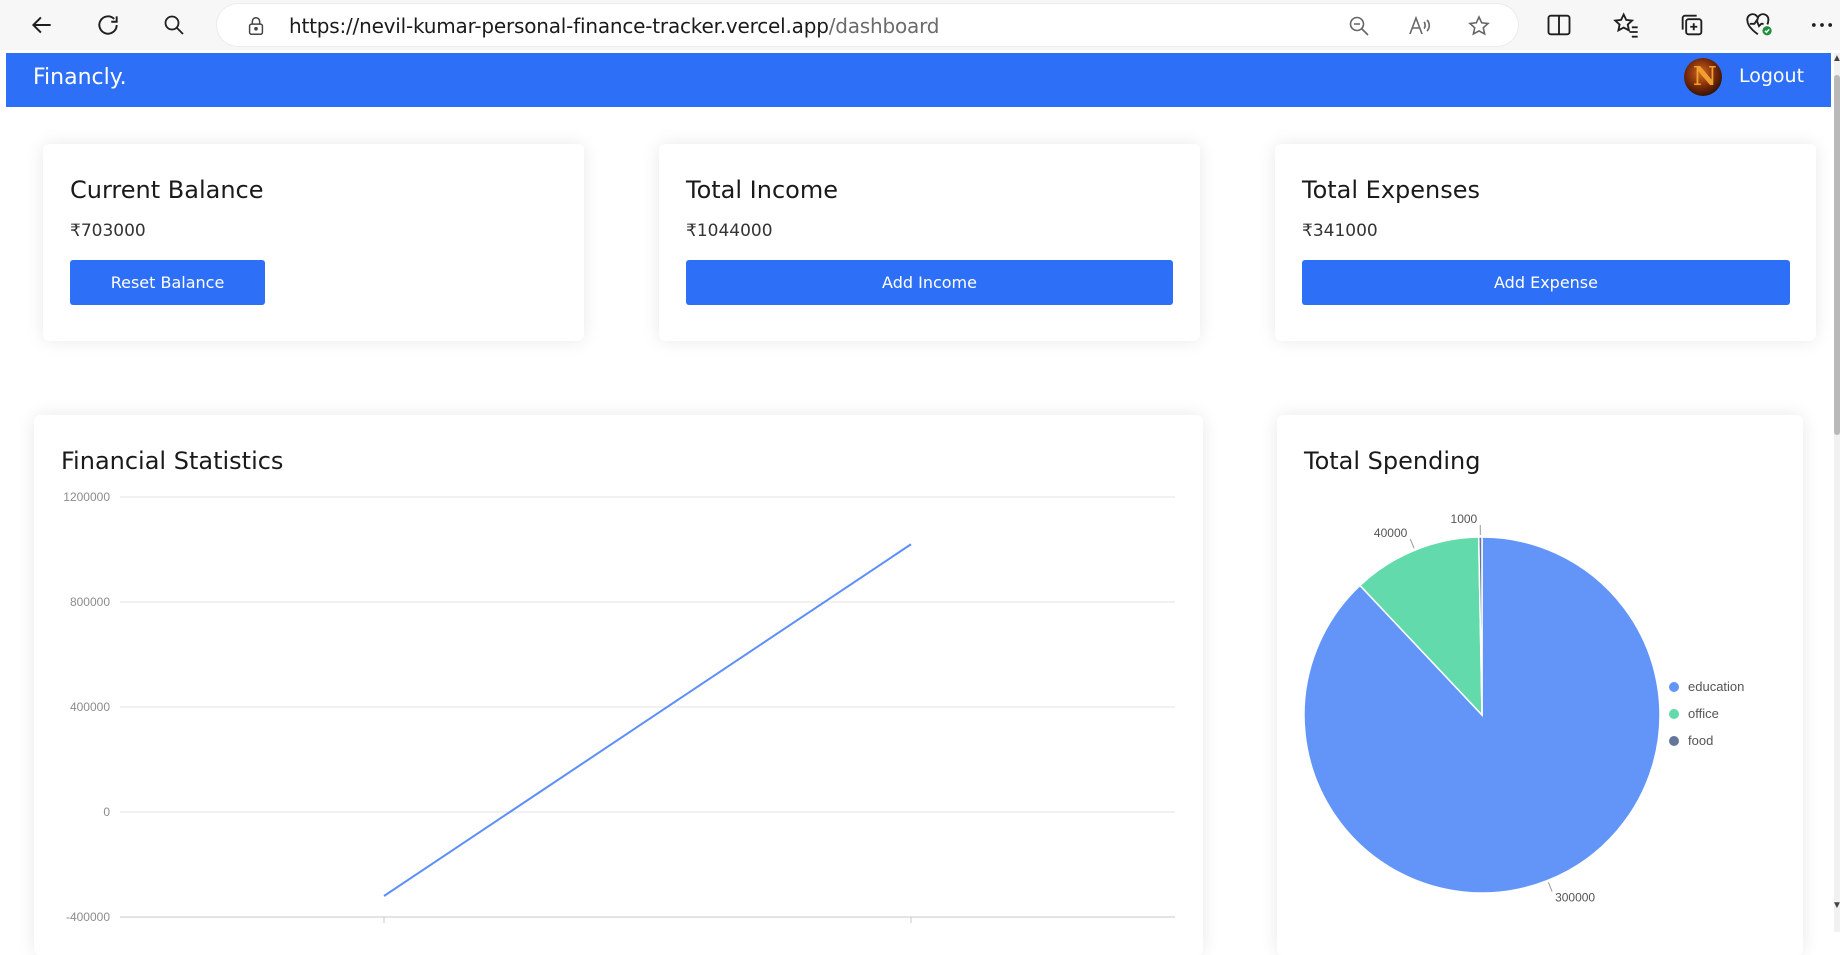 The width and height of the screenshot is (1840, 955). Describe the element at coordinates (108, 25) in the screenshot. I see `refresh-icon` at that location.